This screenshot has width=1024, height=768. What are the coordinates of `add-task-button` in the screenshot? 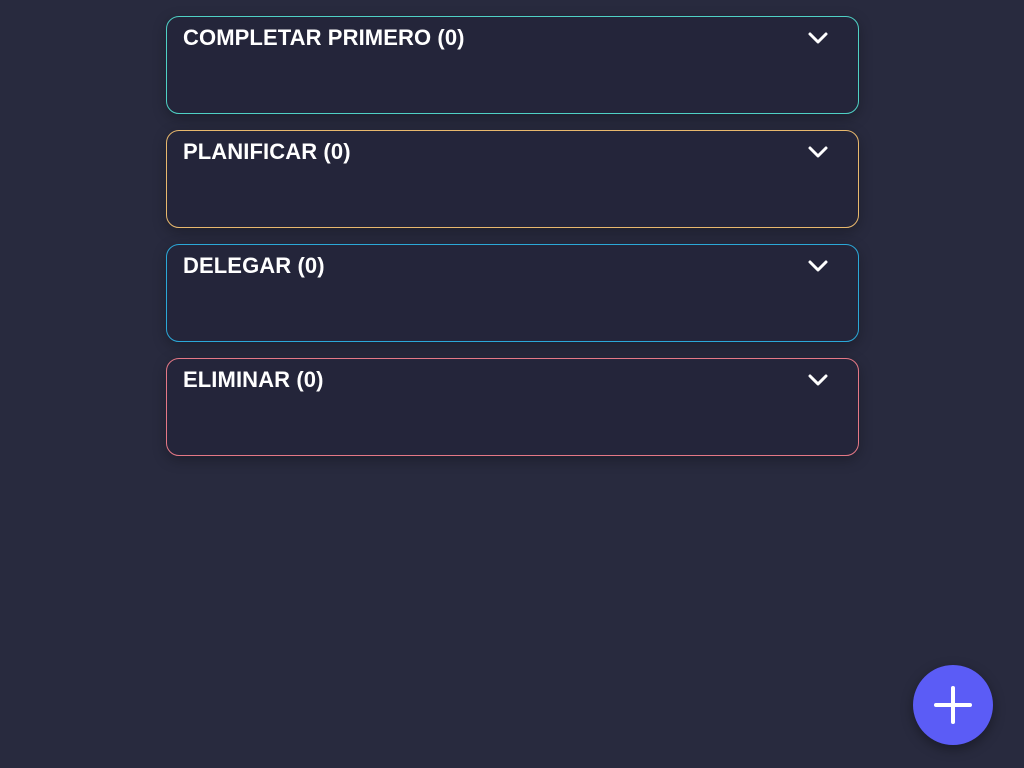 It's located at (953, 705).